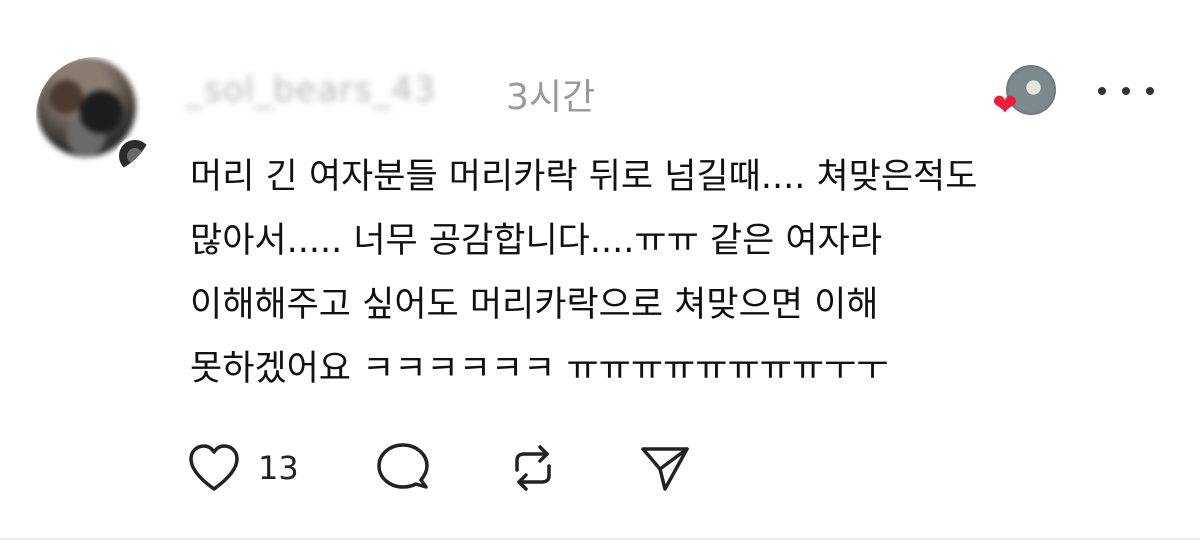 The image size is (1200, 542). Describe the element at coordinates (311, 90) in the screenshot. I see `author-username: _sol_bears_43` at that location.